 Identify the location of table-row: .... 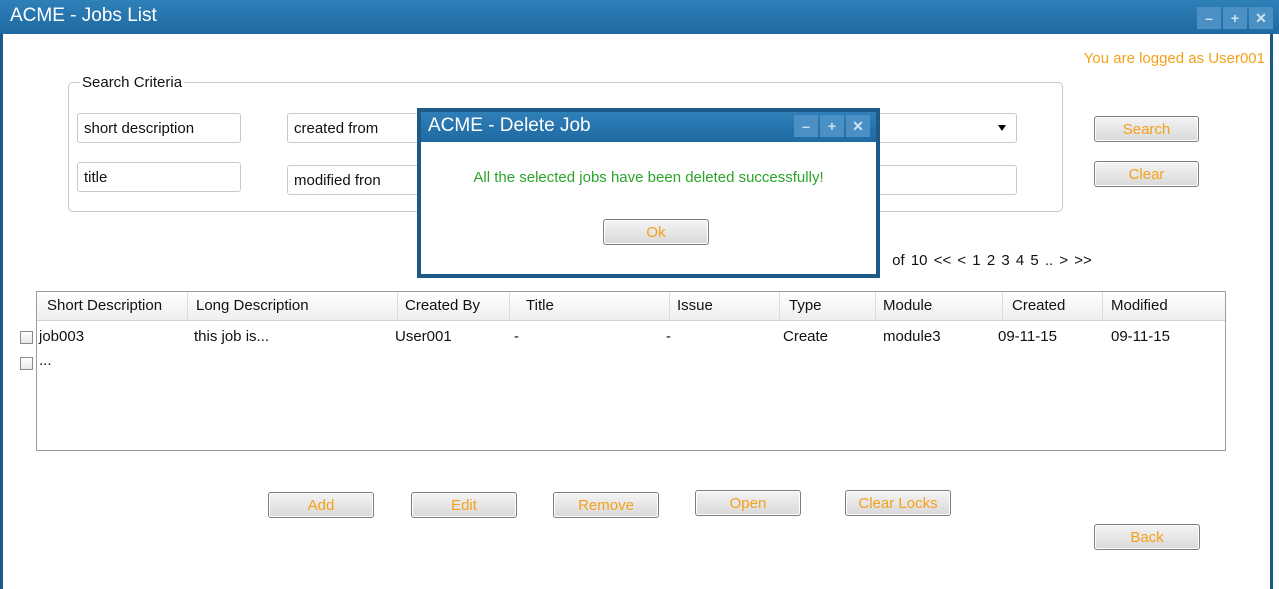
(631, 361).